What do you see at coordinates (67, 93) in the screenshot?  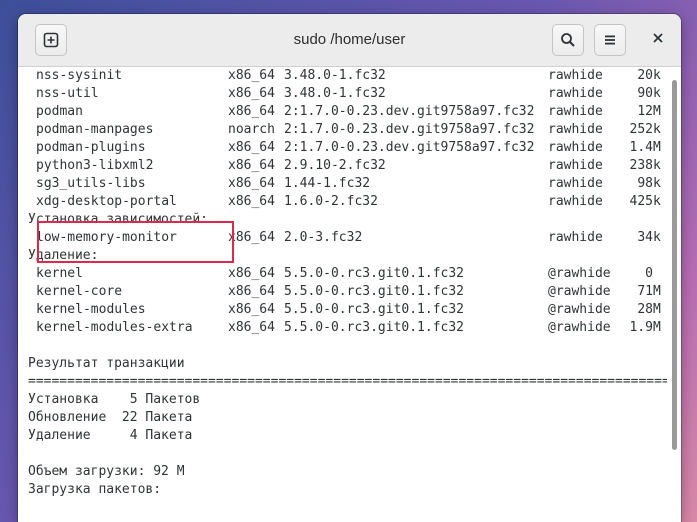 I see `package-name: nss-util` at bounding box center [67, 93].